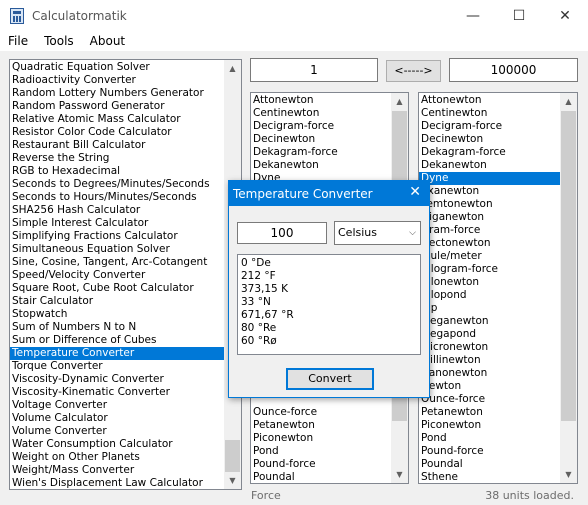 The image size is (588, 505). I want to click on calculator-list-item: Water Consumption Calculator, so click(125, 444).